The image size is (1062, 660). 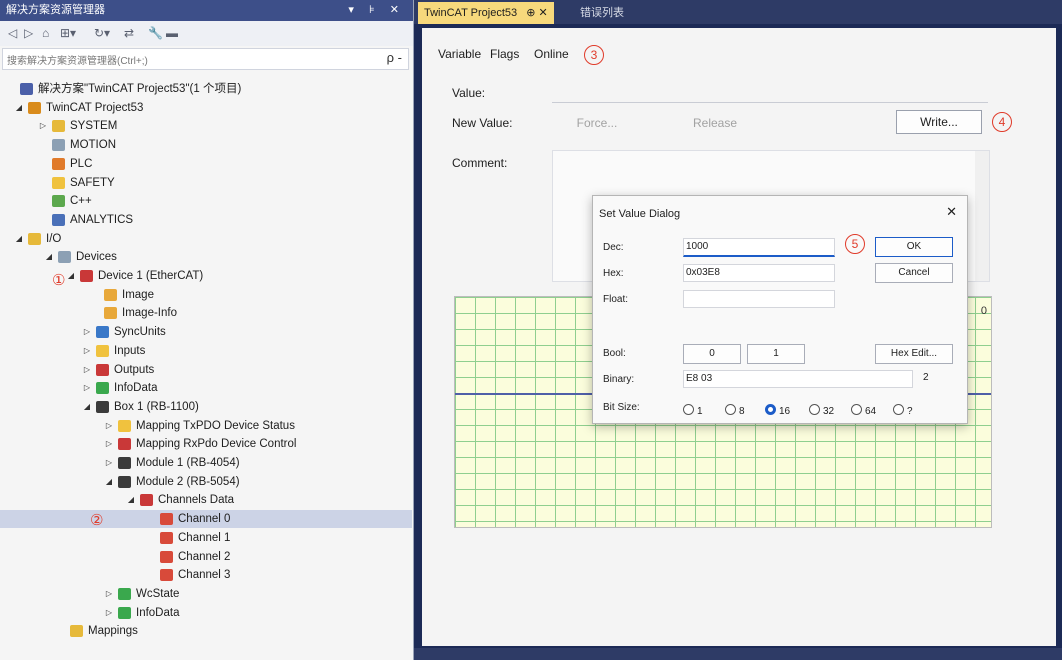 I want to click on graph-zero-label: 0, so click(x=983, y=311).